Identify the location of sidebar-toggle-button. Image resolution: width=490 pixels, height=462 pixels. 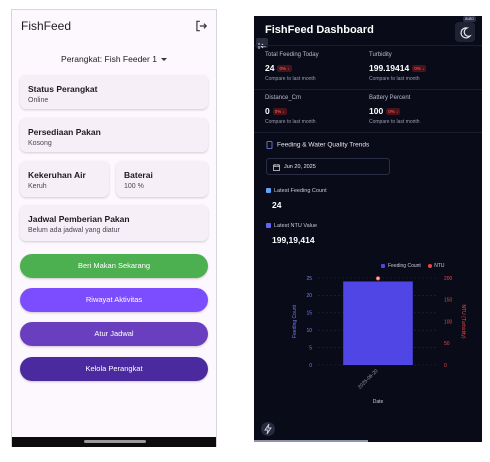
(262, 43).